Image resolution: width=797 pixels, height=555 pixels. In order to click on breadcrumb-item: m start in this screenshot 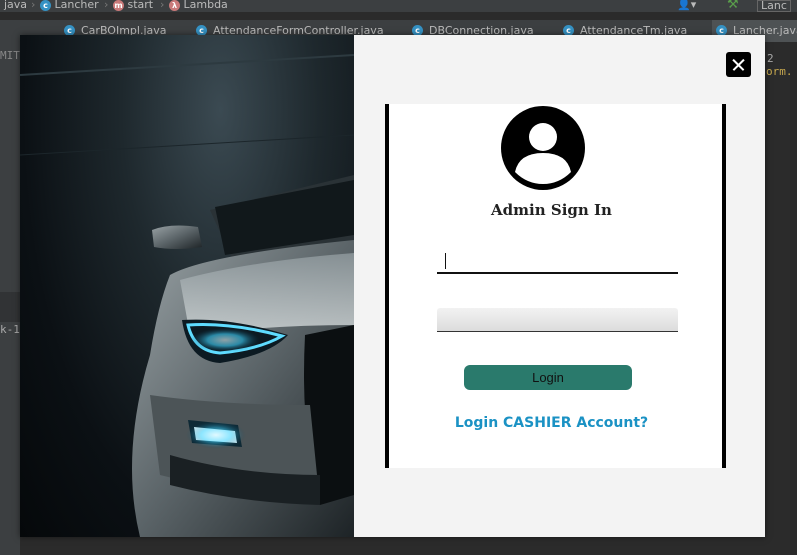, I will do `click(133, 5)`.